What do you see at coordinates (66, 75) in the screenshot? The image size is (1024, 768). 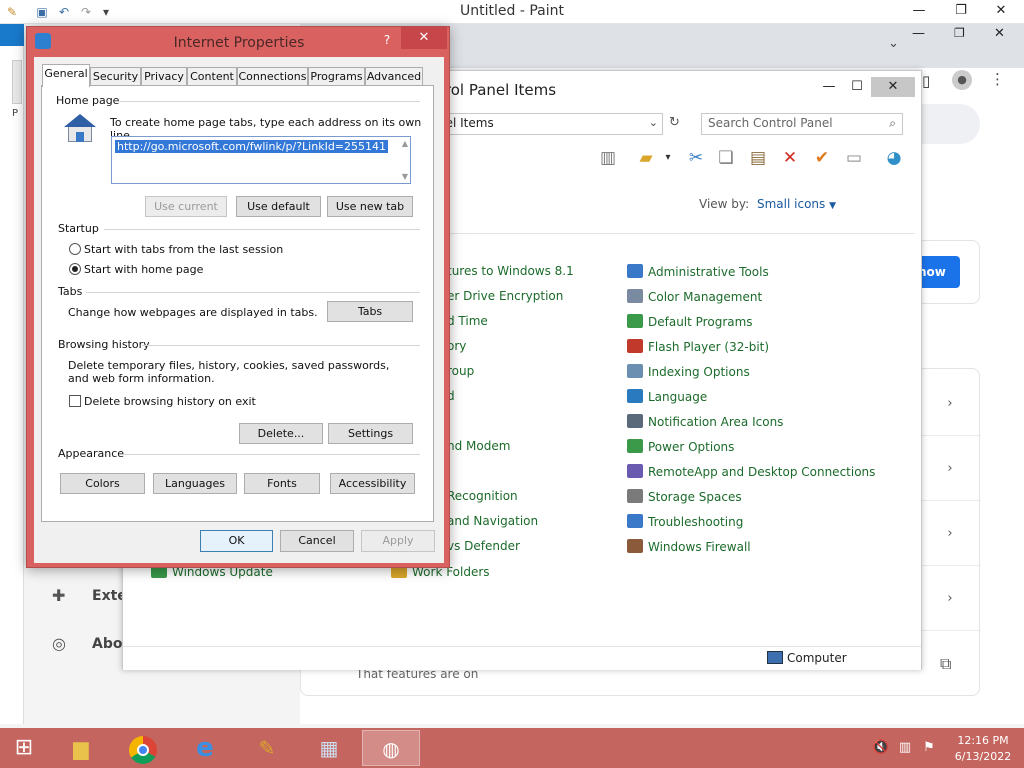 I see `tab-general: General` at bounding box center [66, 75].